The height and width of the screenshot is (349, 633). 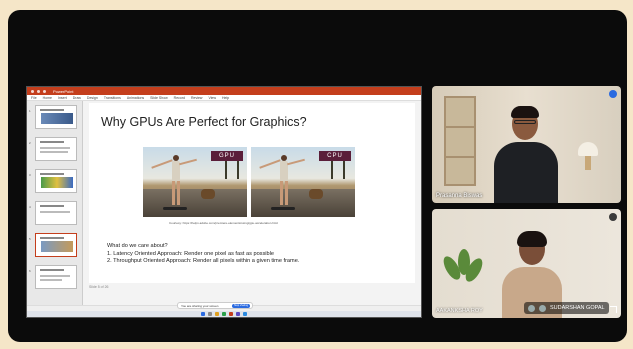 What do you see at coordinates (30, 239) in the screenshot?
I see `thumb-number: 5` at bounding box center [30, 239].